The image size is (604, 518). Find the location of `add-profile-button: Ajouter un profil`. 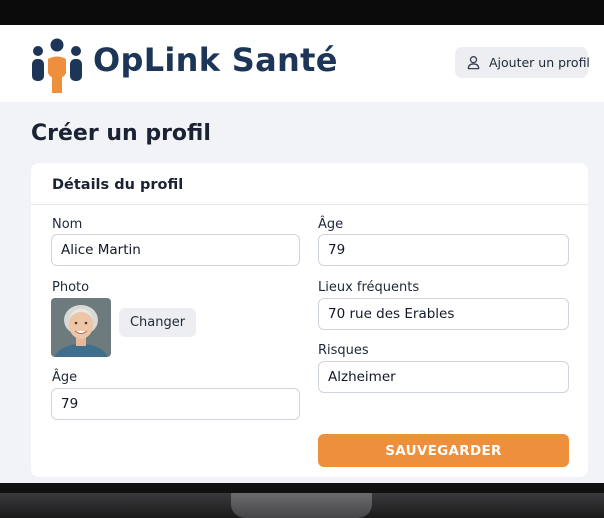

add-profile-button: Ajouter un profil is located at coordinates (522, 62).